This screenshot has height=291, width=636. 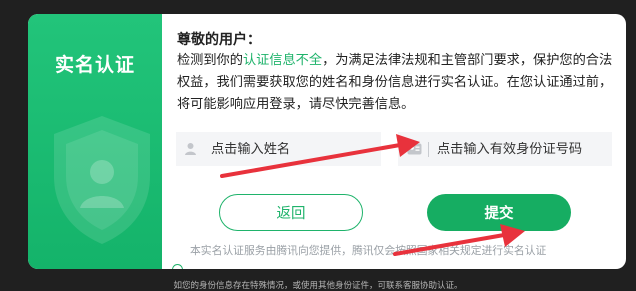 What do you see at coordinates (102, 180) in the screenshot?
I see `shield-user-icon` at bounding box center [102, 180].